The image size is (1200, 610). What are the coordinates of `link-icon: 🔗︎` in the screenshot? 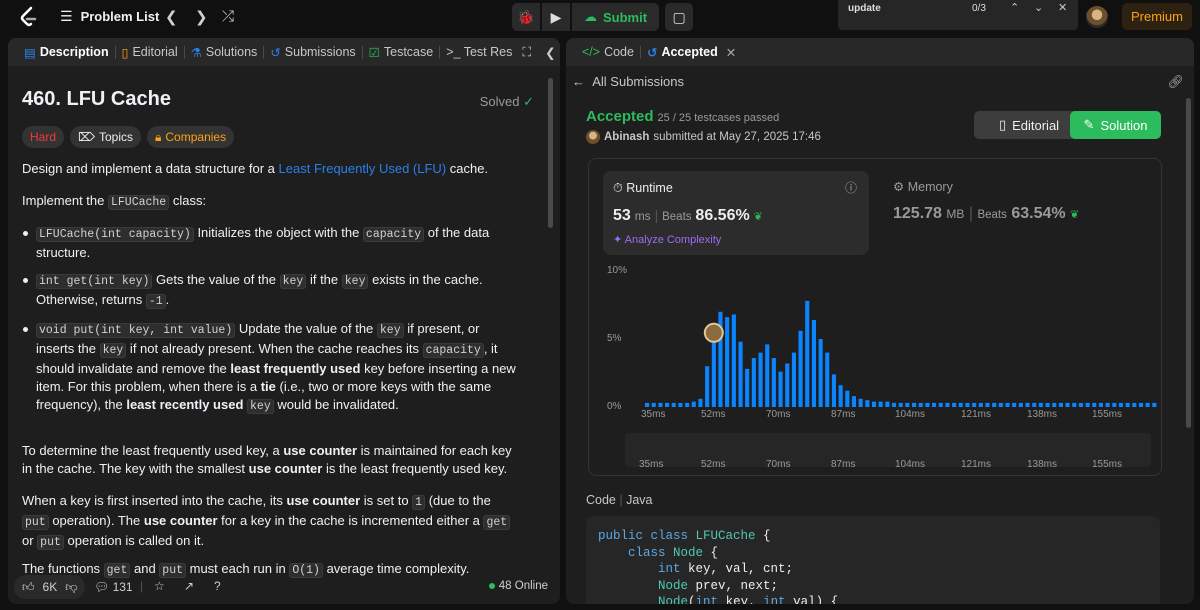 It's located at (1175, 82).